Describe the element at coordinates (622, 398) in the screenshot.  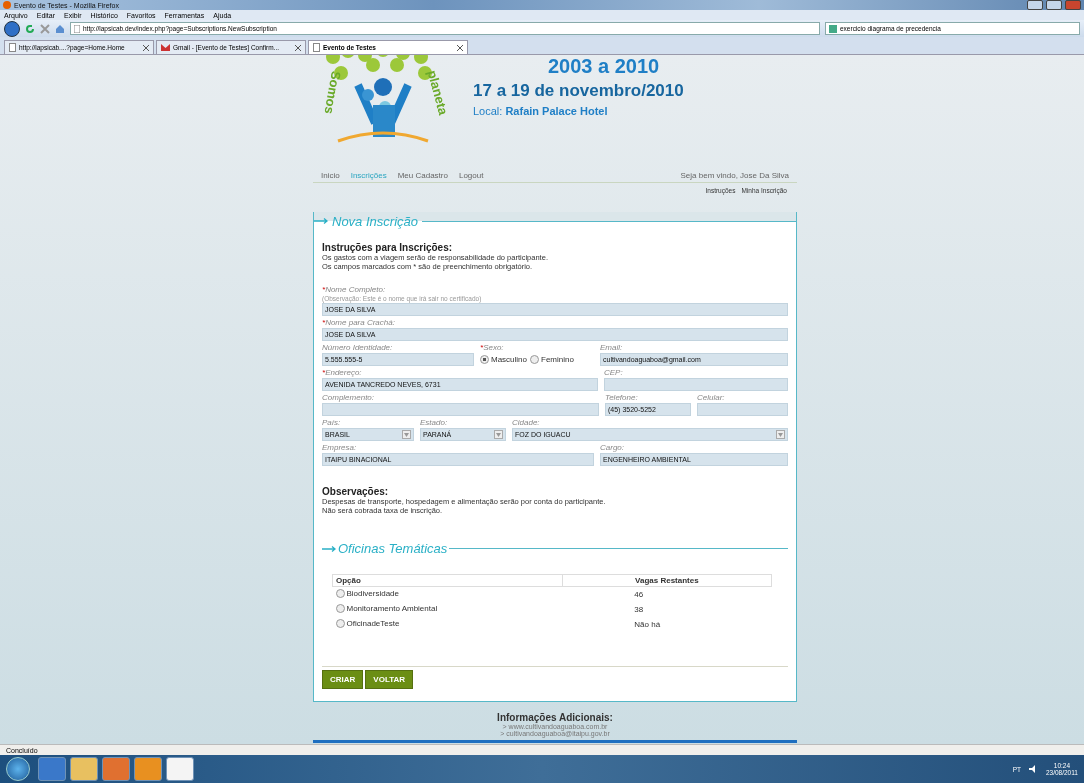
I see `field-label: Telefone:` at that location.